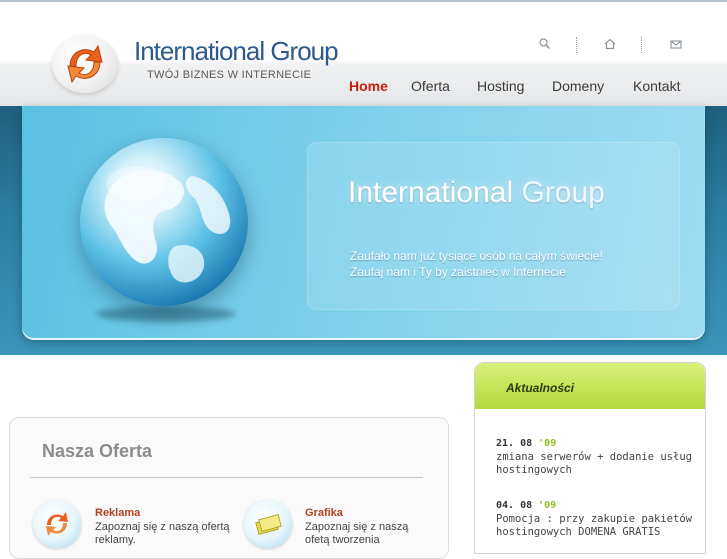 The image size is (727, 559). I want to click on news-item-text: zmiana serwerów + dodanie usług, so click(594, 457).